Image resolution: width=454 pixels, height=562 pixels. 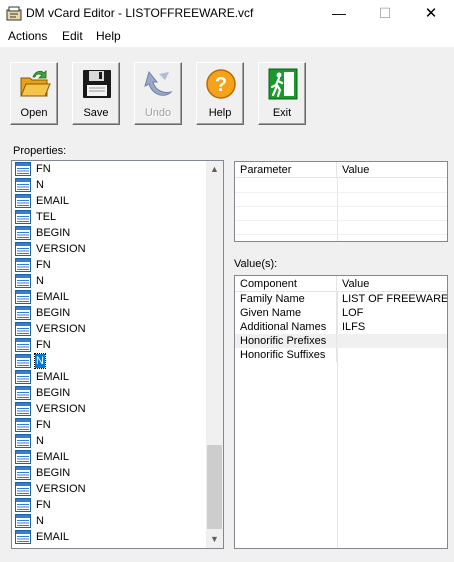 What do you see at coordinates (221, 84) in the screenshot?
I see `help-question-icon: ?` at bounding box center [221, 84].